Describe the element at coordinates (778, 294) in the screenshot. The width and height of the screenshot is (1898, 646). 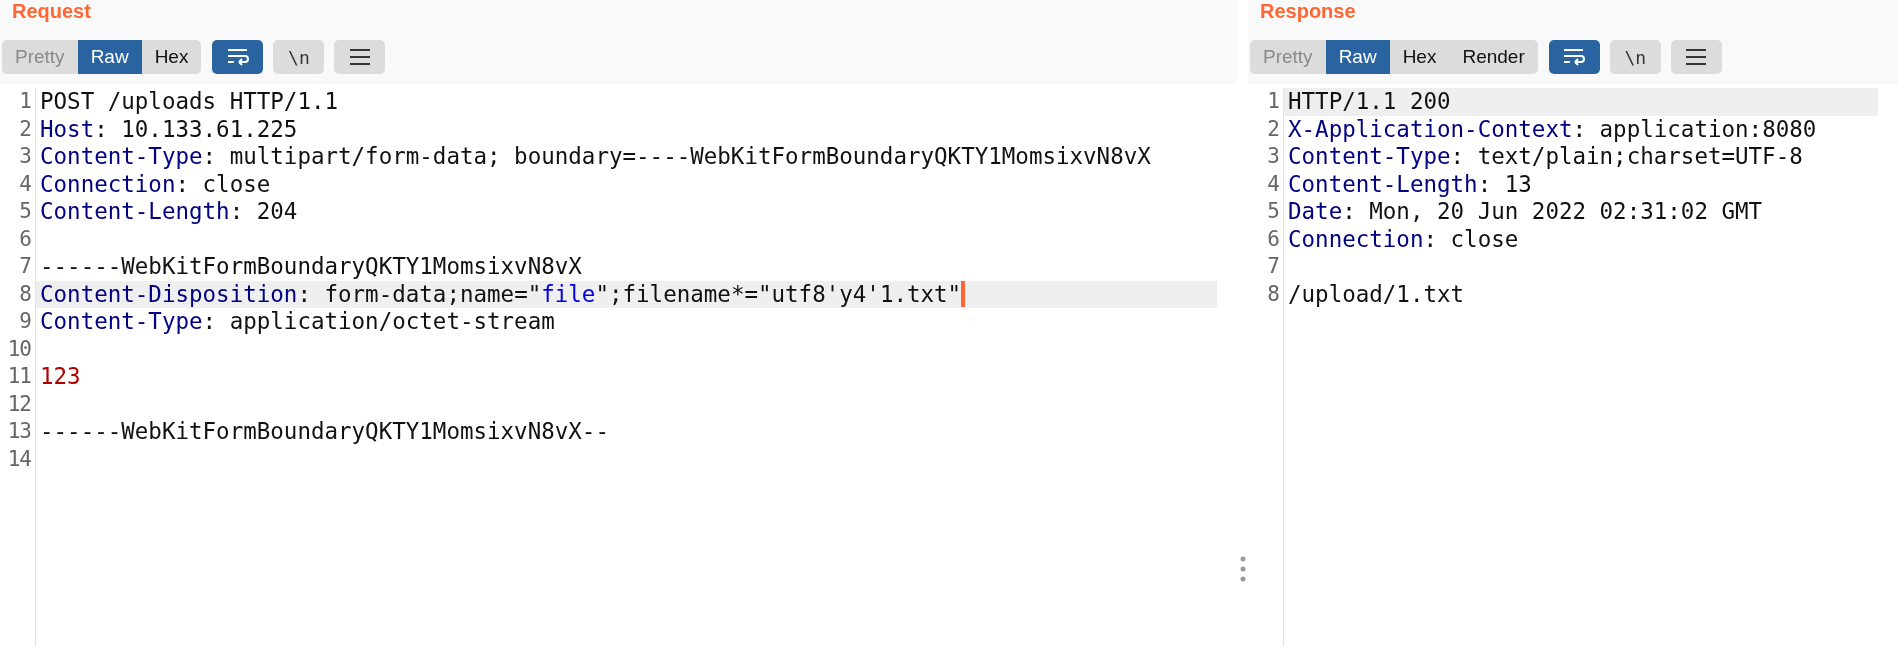
I see `code-text: ";filename*="utf8'y4'1.txt"` at that location.